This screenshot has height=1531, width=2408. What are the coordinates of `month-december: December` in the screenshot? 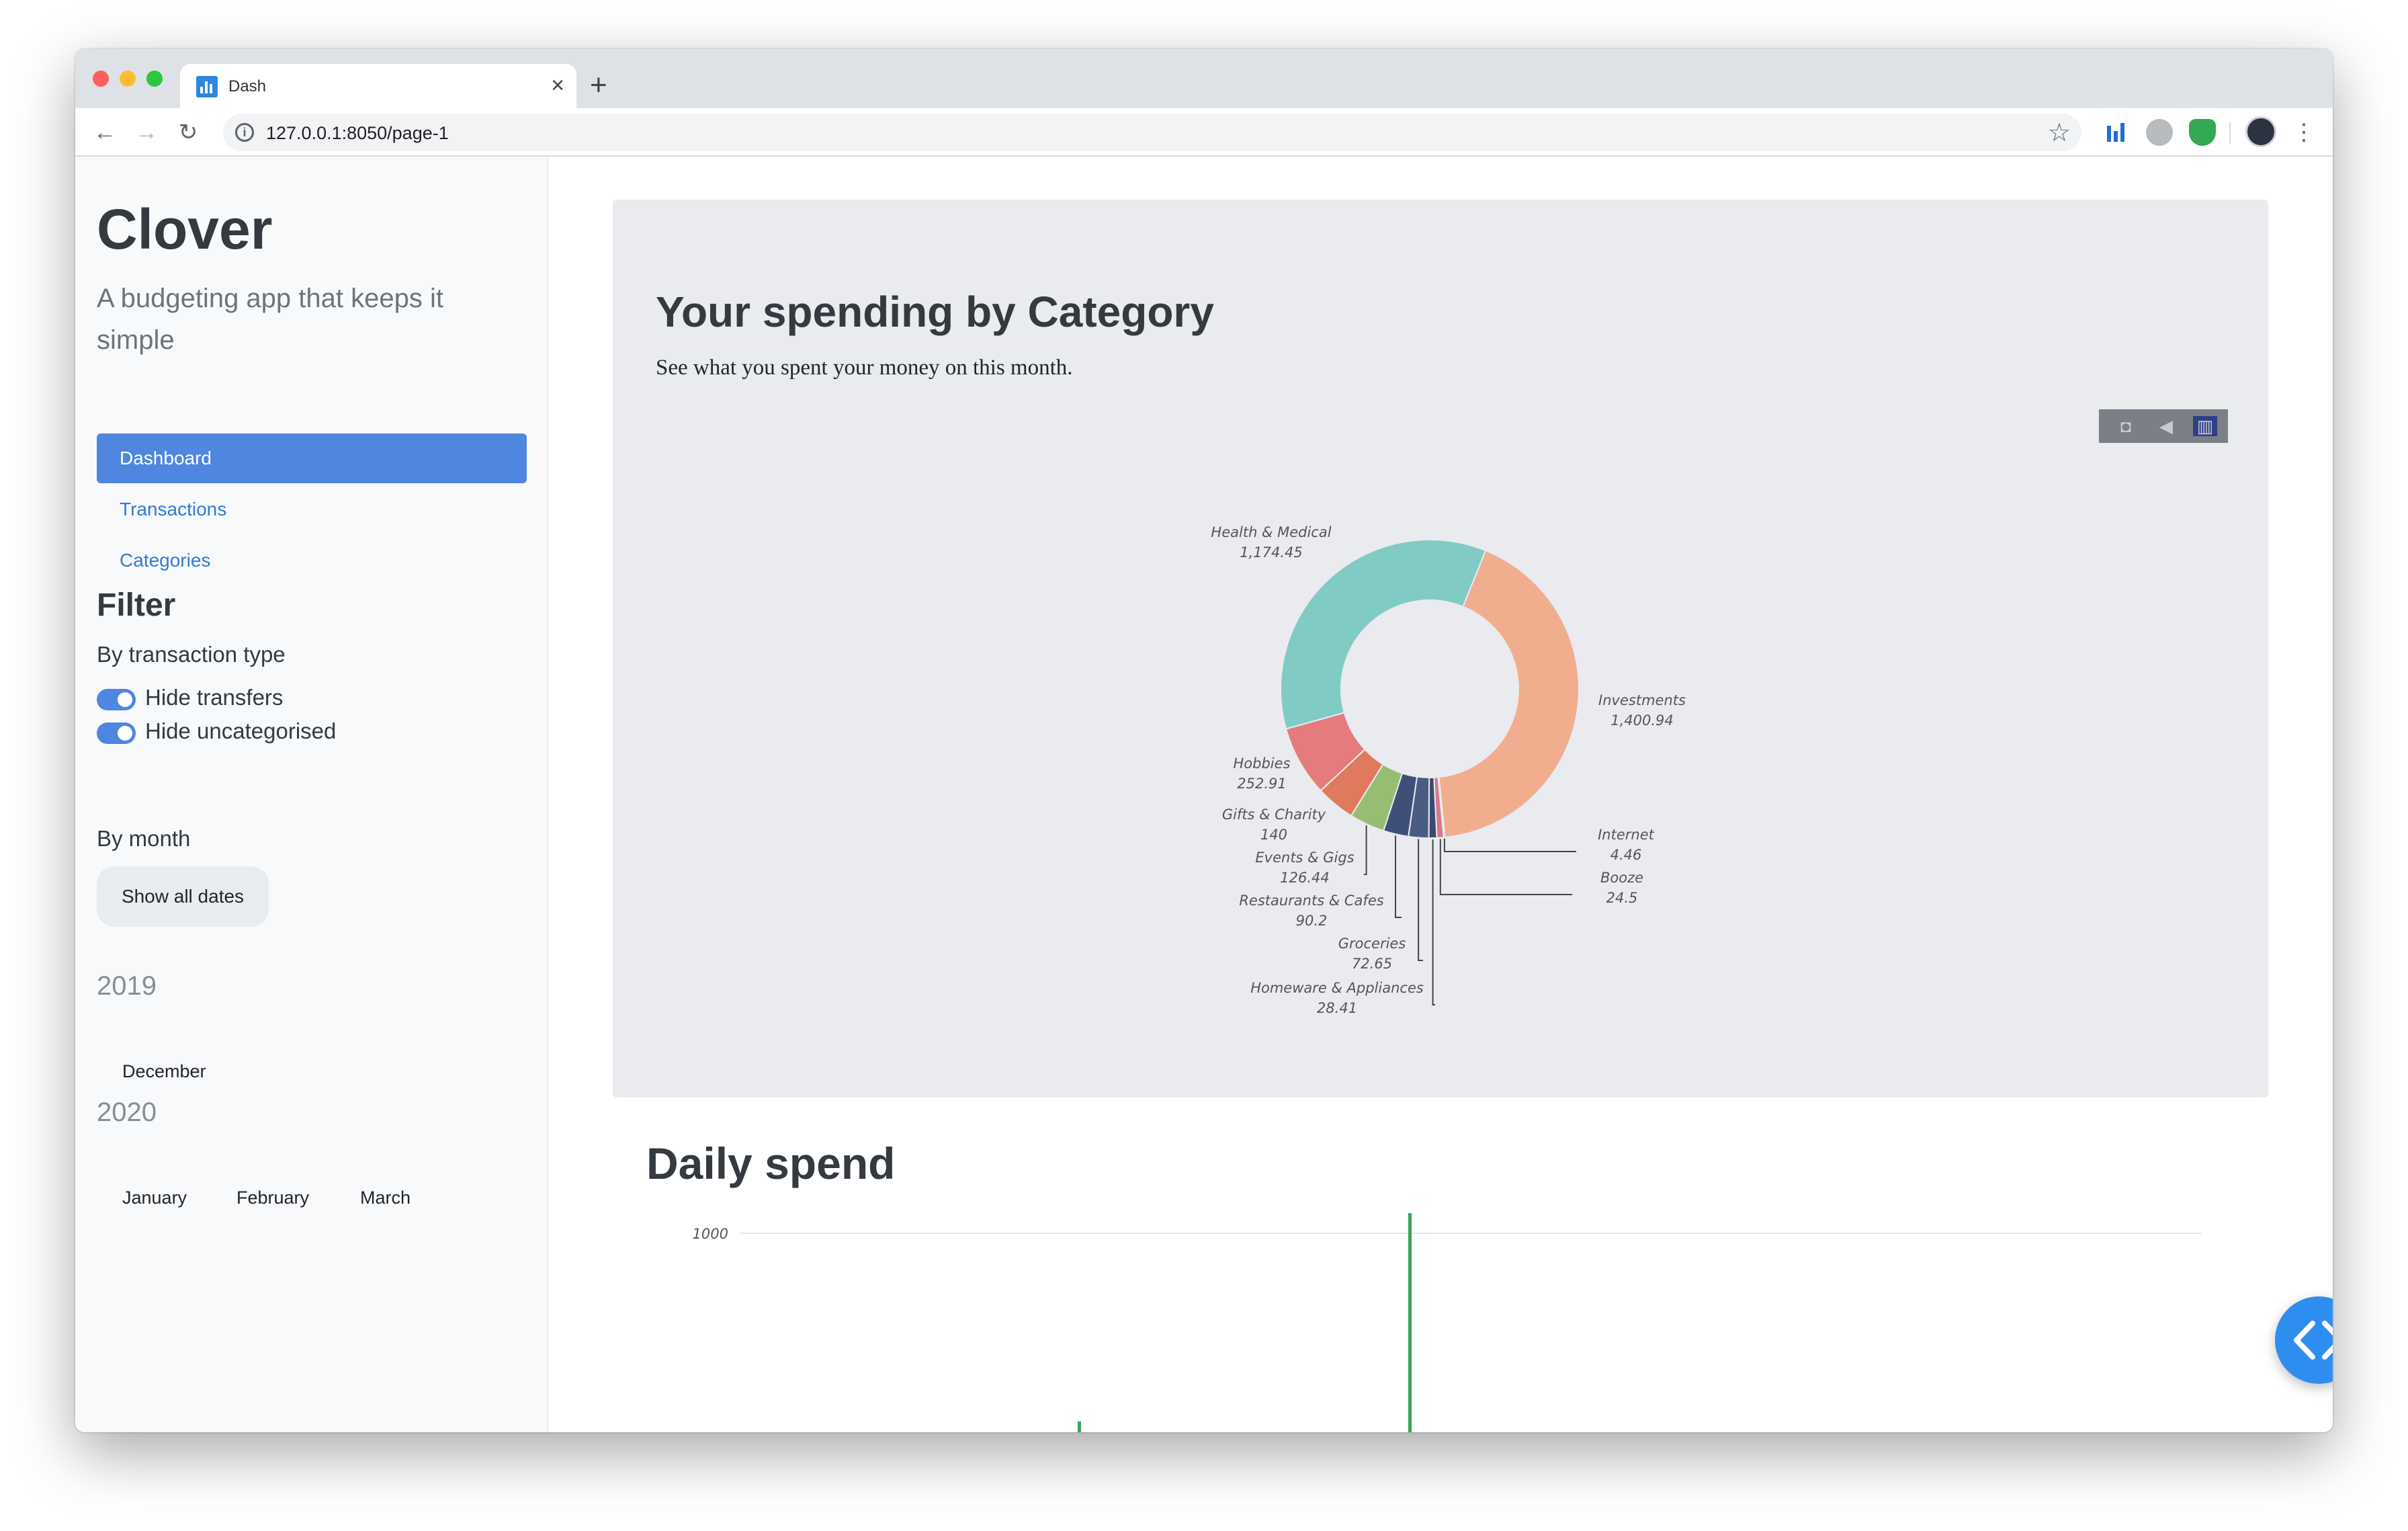 It's located at (164, 1071).